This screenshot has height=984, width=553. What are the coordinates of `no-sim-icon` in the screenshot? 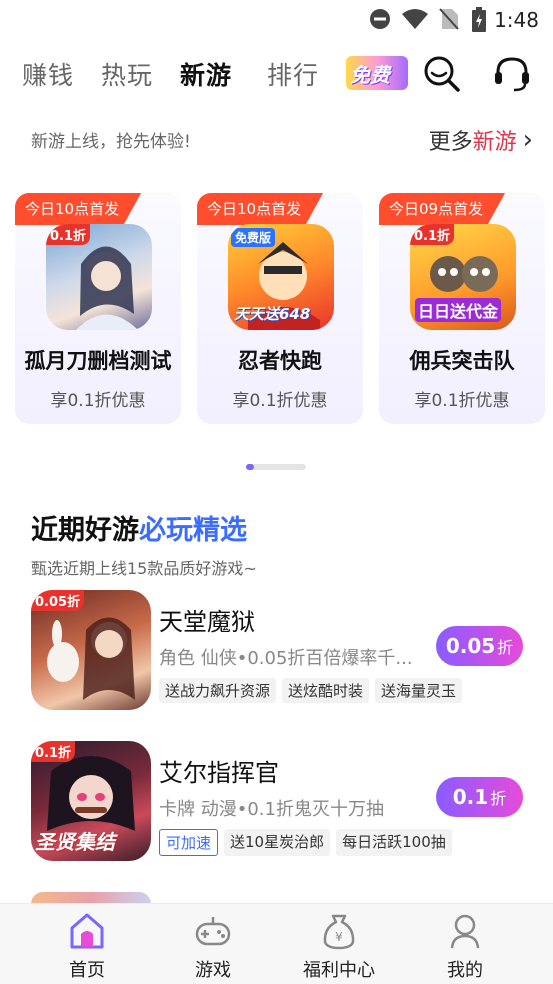 It's located at (449, 19).